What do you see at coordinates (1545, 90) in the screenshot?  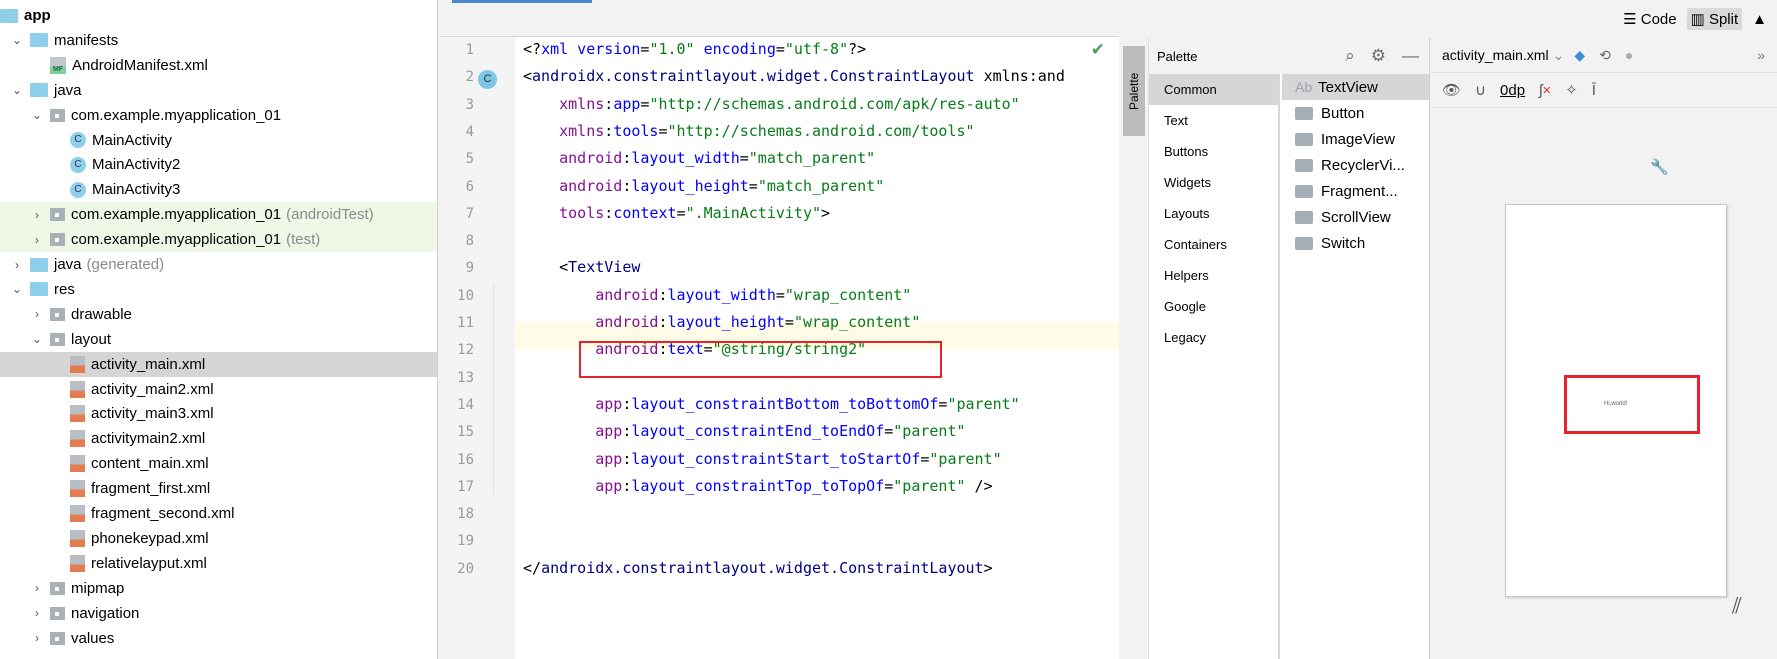 I see `clear-constraints-icon: ʃ×` at bounding box center [1545, 90].